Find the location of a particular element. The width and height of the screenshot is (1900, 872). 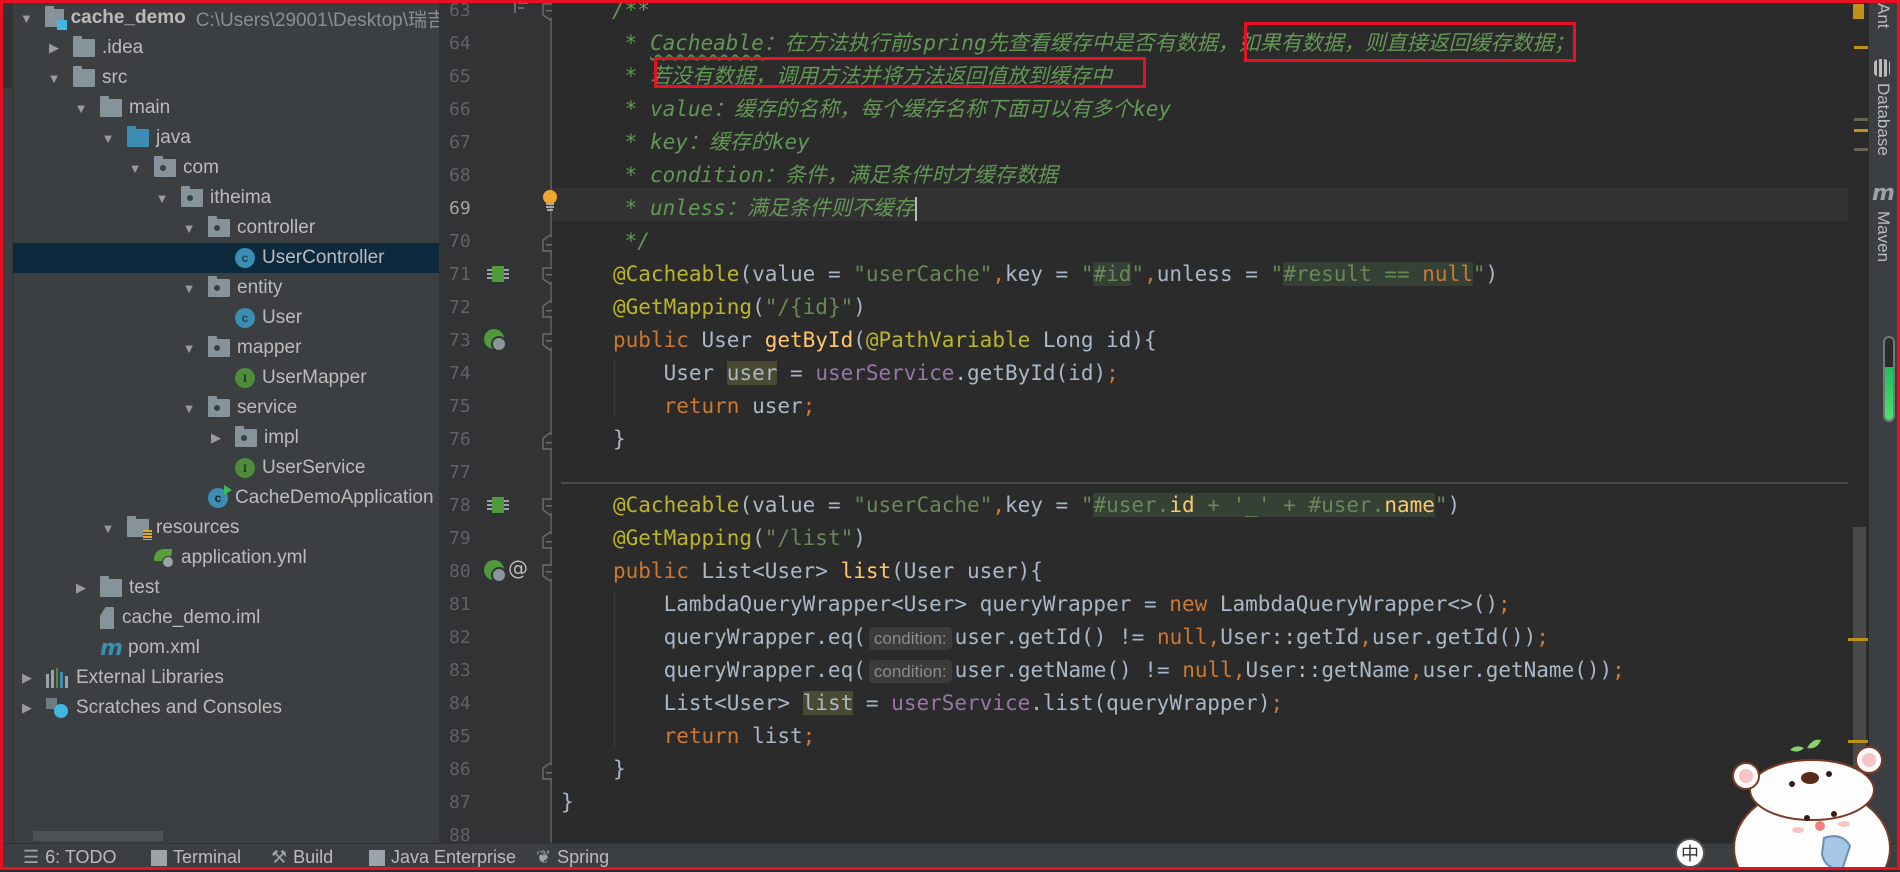

tree-item-label: CacheDemoApplication is located at coordinates (334, 497).